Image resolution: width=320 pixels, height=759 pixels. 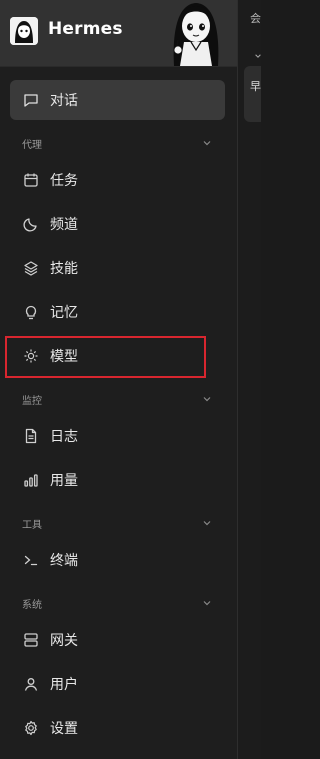 I want to click on section-title-monitor: 监控, so click(x=32, y=401).